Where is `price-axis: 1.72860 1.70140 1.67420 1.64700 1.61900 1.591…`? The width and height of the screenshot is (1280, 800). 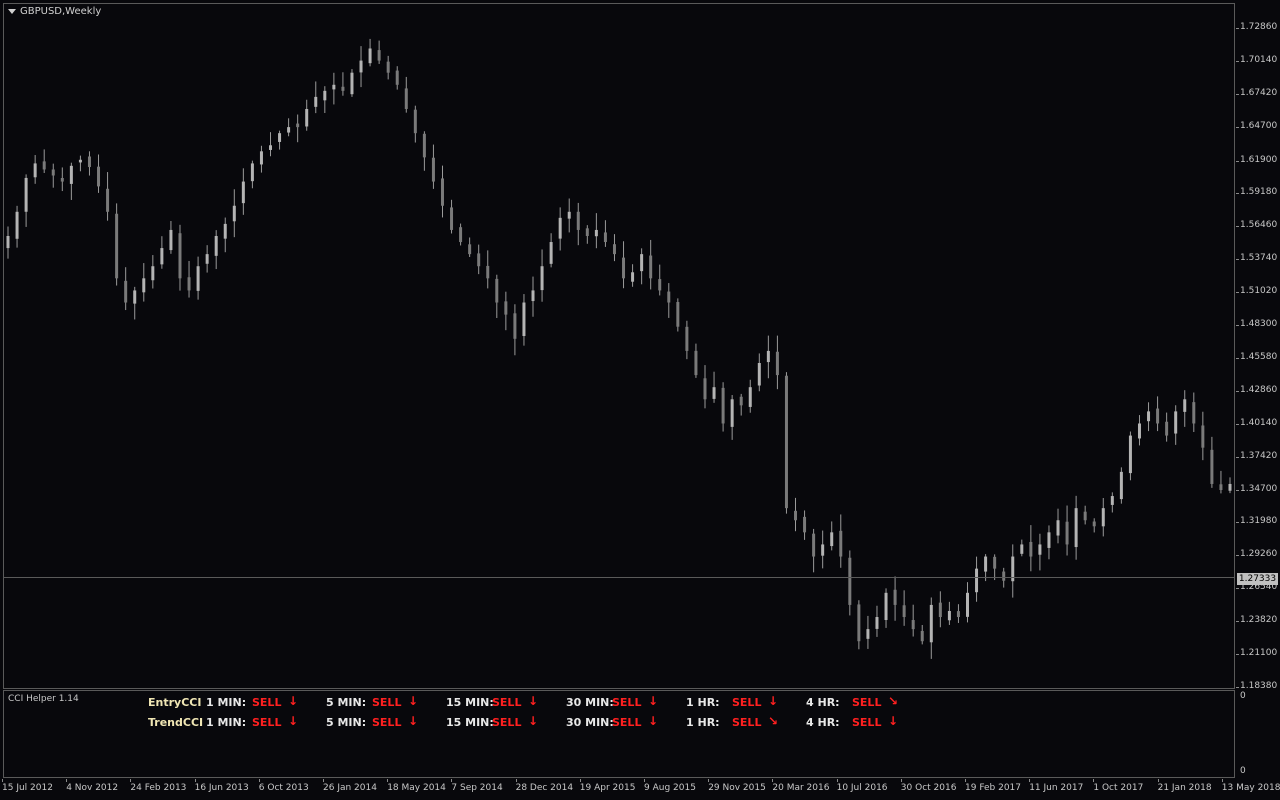 price-axis: 1.72860 1.70140 1.67420 1.64700 1.61900 1.591… is located at coordinates (1258, 347).